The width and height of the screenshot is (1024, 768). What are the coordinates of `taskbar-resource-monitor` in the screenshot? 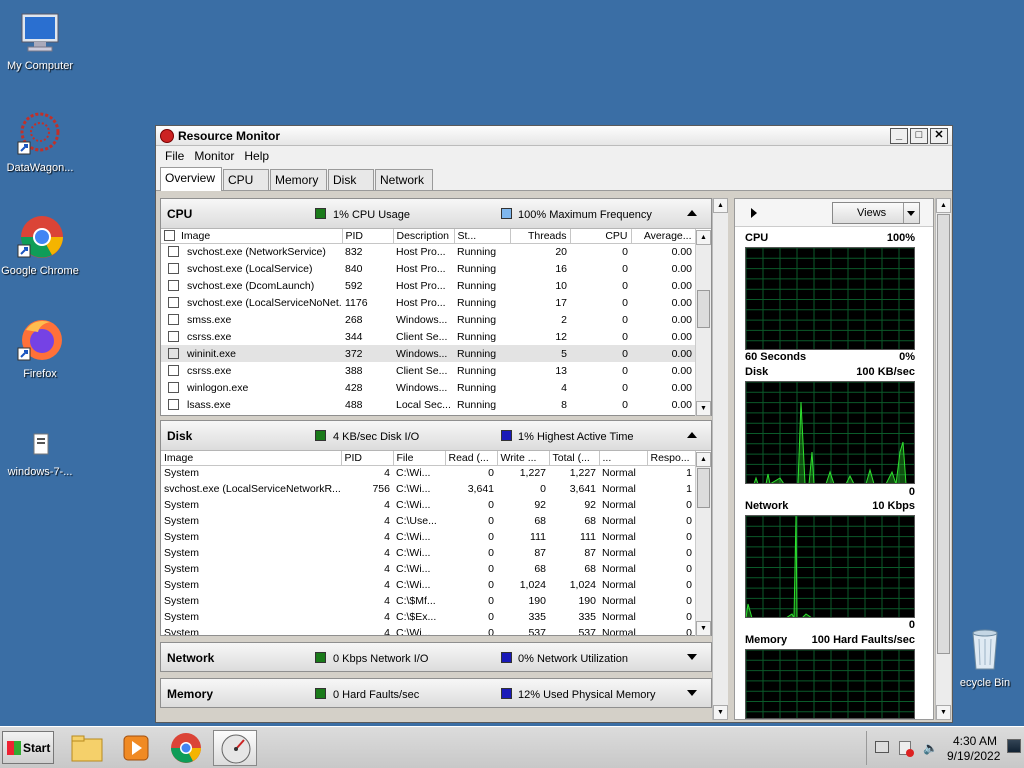 It's located at (235, 748).